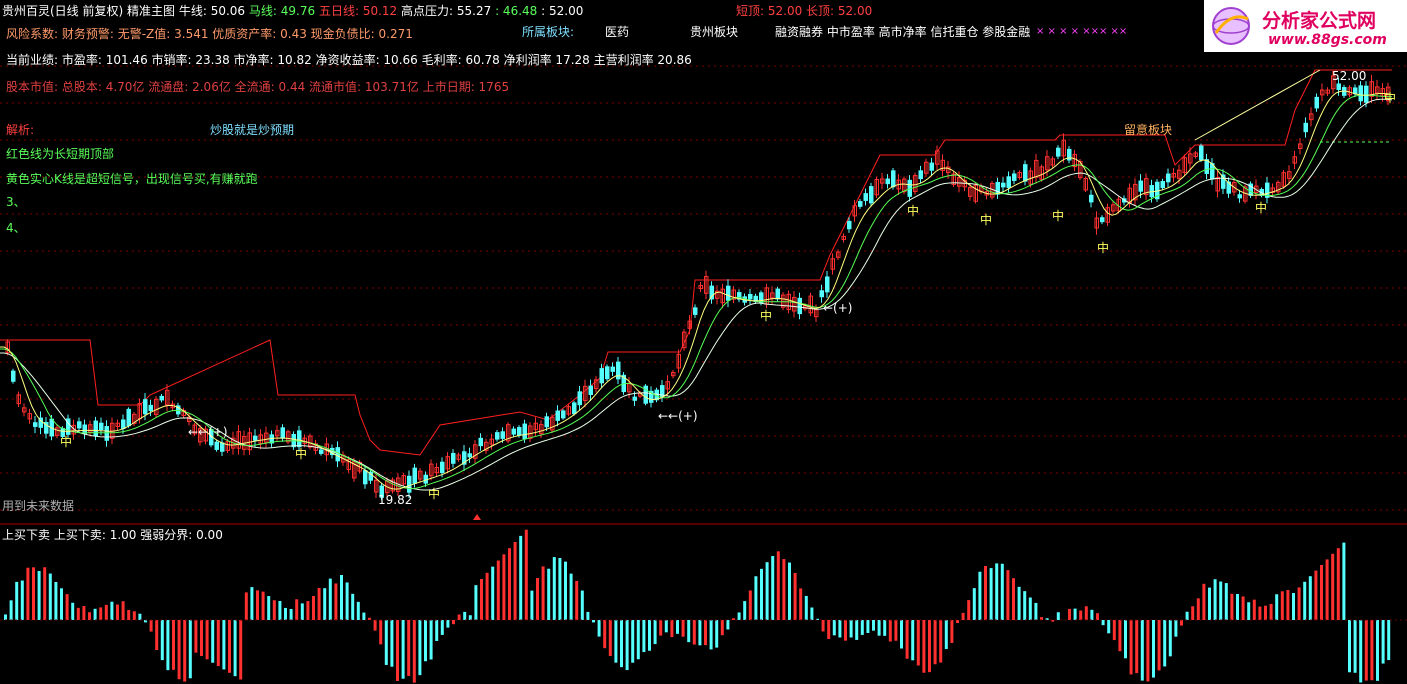 The height and width of the screenshot is (684, 1407). What do you see at coordinates (902, 32) in the screenshot?
I see `sector-item-3: 融资融券 中市盈率 高市净率 信托重仓 参股金融` at bounding box center [902, 32].